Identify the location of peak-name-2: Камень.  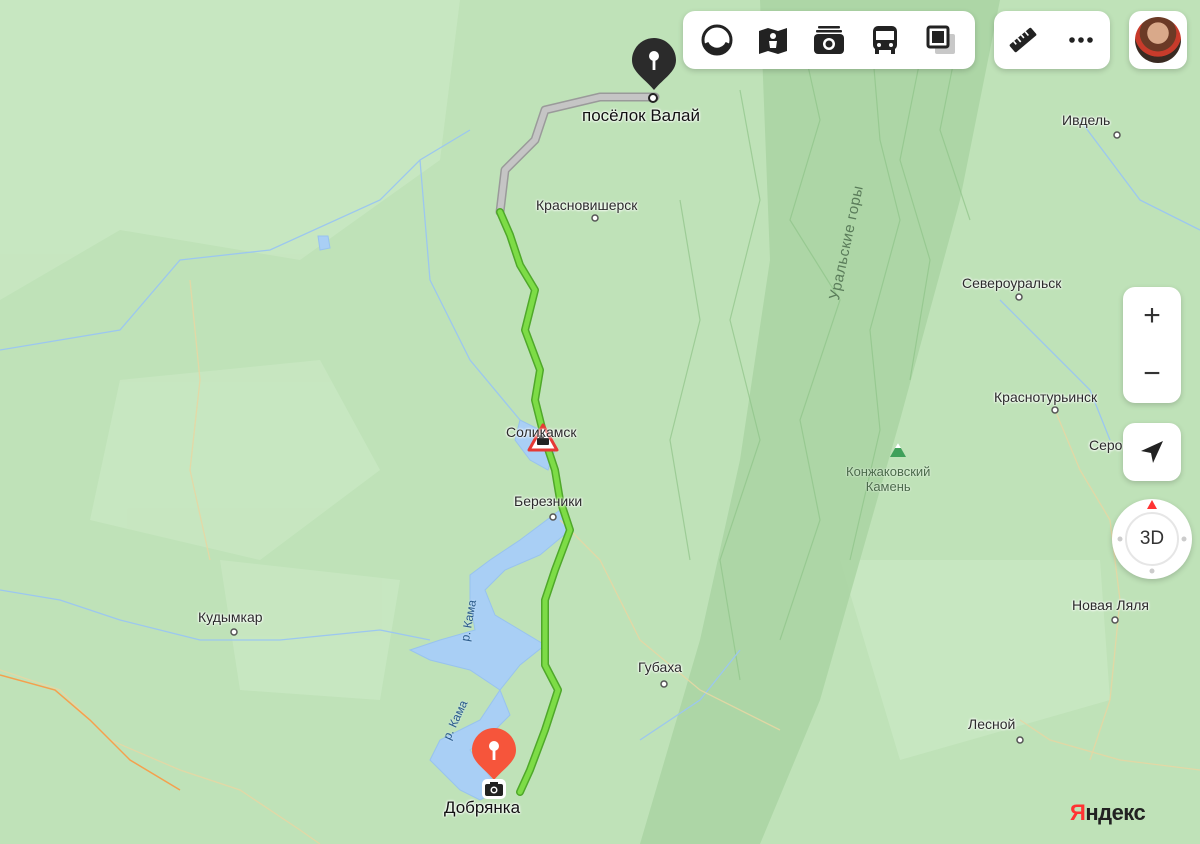
(888, 486).